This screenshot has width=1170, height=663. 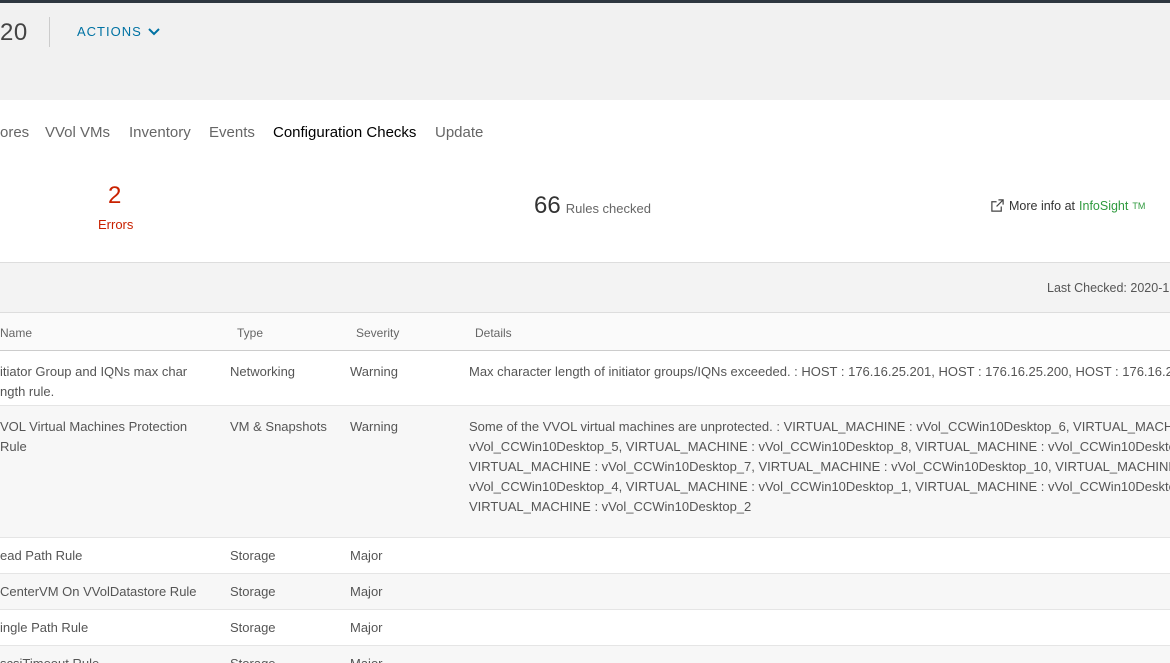 I want to click on actions-menu-button: ACTIONS, so click(x=118, y=31).